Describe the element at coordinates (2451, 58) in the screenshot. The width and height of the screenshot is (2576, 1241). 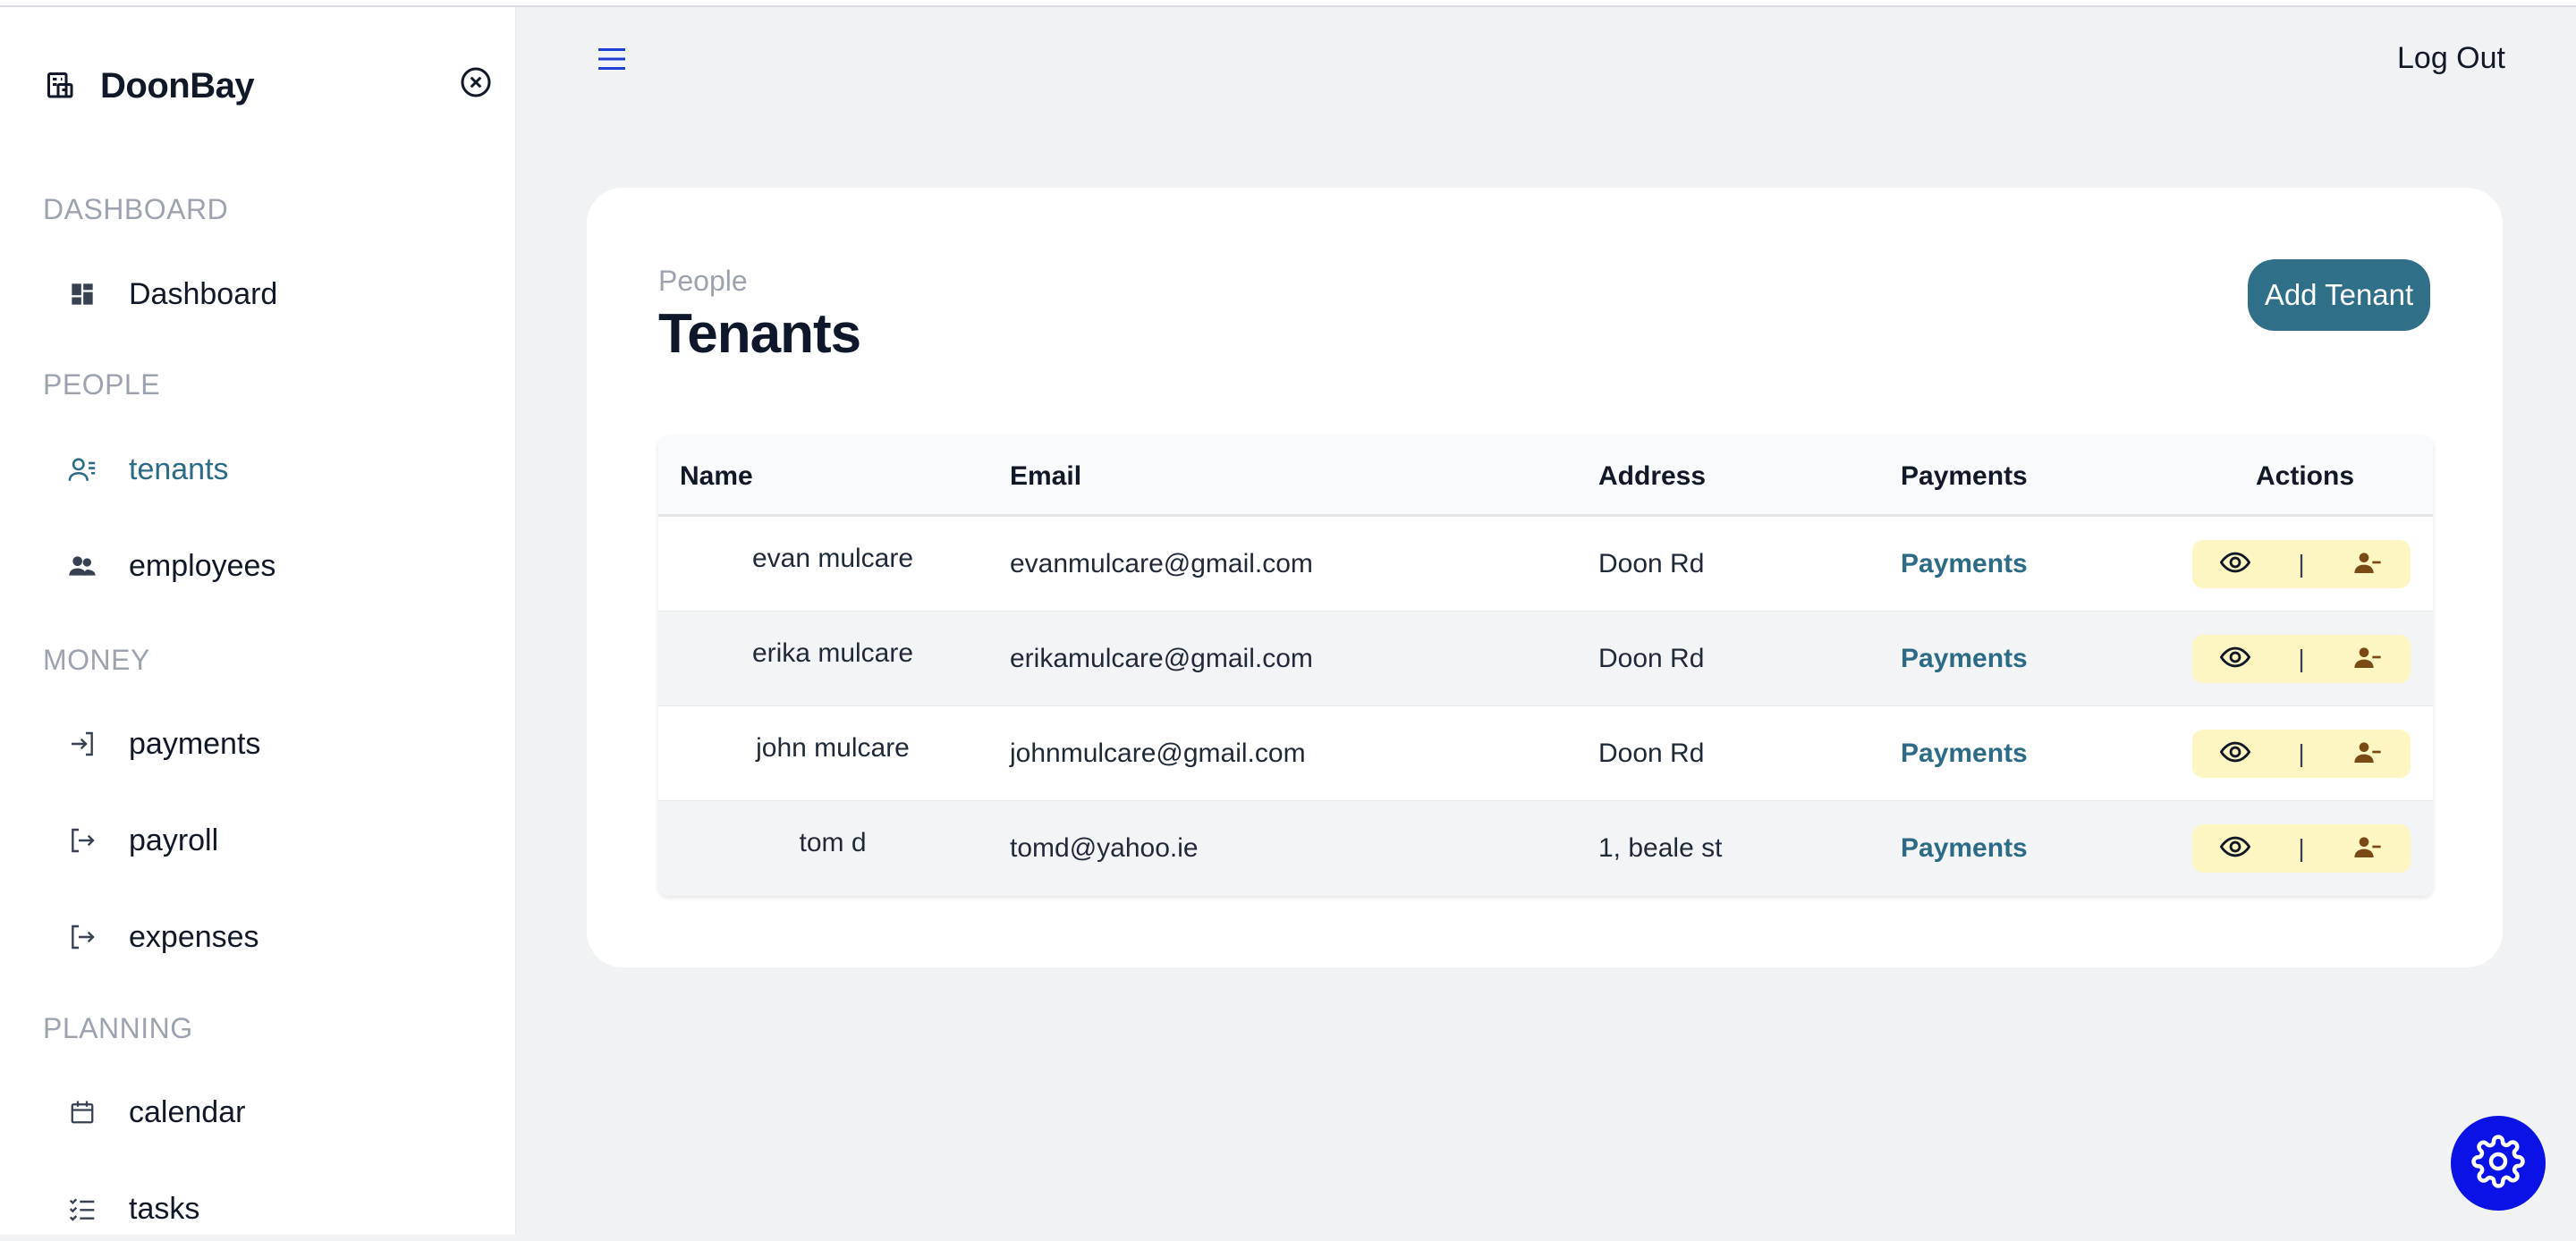
I see `logout-link: Log Out` at that location.